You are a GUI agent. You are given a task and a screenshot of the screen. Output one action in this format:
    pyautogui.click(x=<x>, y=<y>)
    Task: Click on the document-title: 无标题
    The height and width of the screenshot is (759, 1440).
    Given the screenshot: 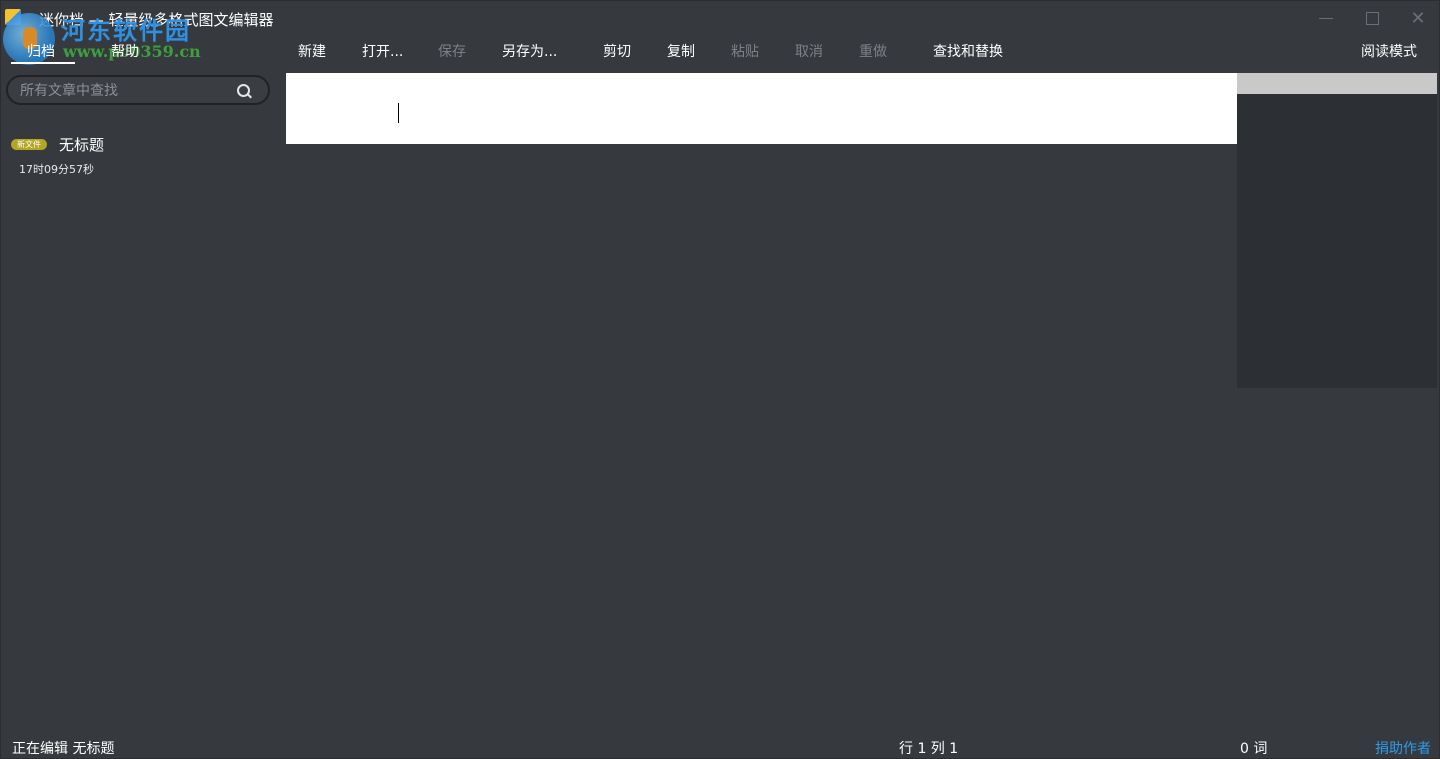 What is the action you would take?
    pyautogui.click(x=82, y=145)
    